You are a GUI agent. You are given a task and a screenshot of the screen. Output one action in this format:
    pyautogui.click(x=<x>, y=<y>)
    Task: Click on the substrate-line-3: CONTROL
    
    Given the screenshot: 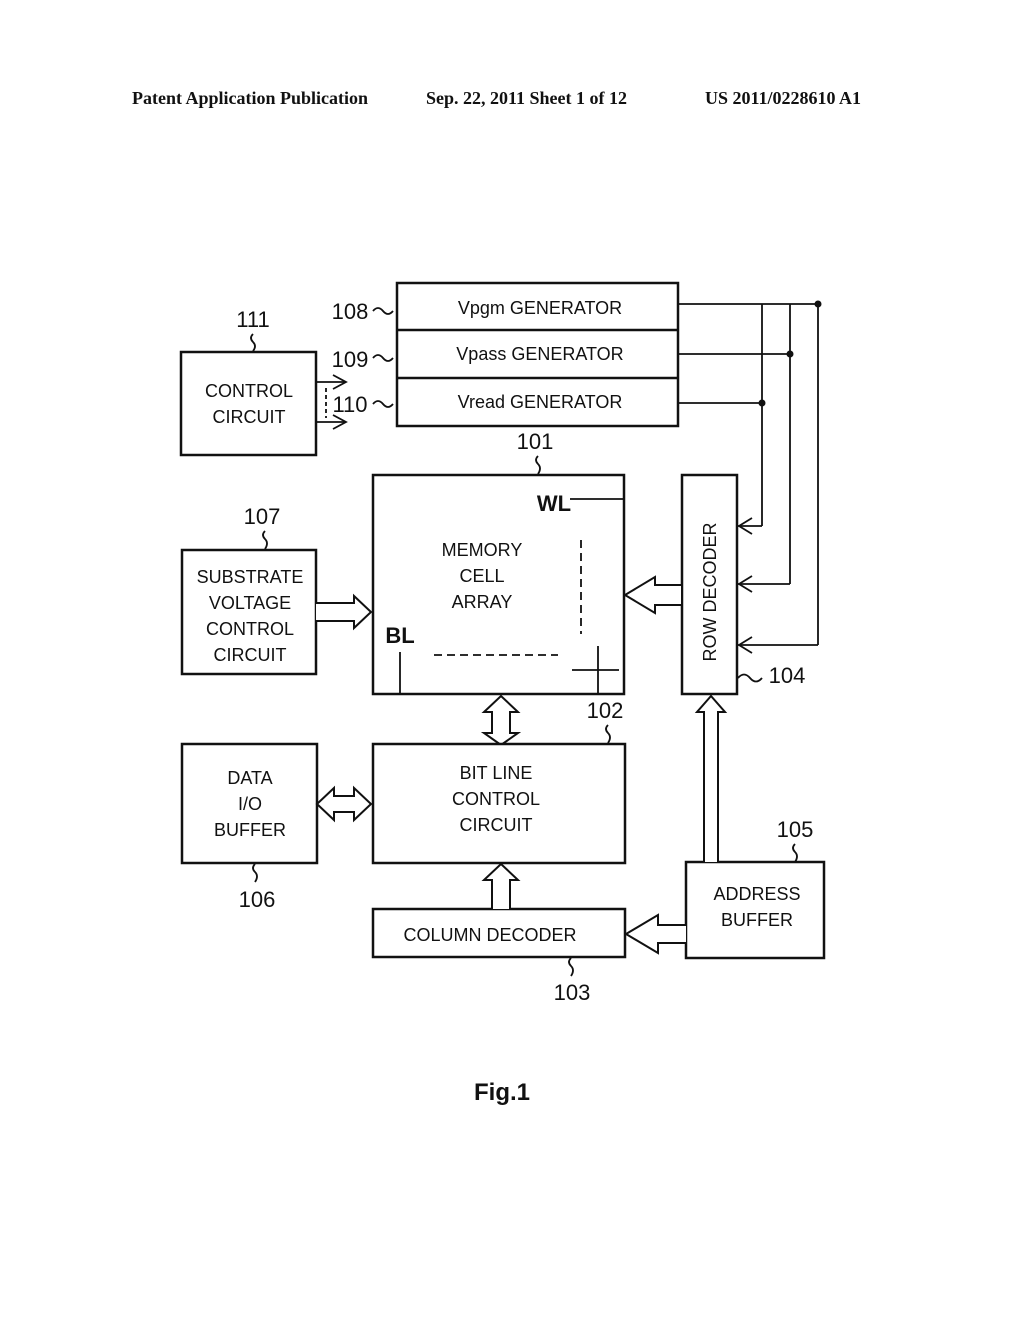 What is the action you would take?
    pyautogui.click(x=250, y=629)
    